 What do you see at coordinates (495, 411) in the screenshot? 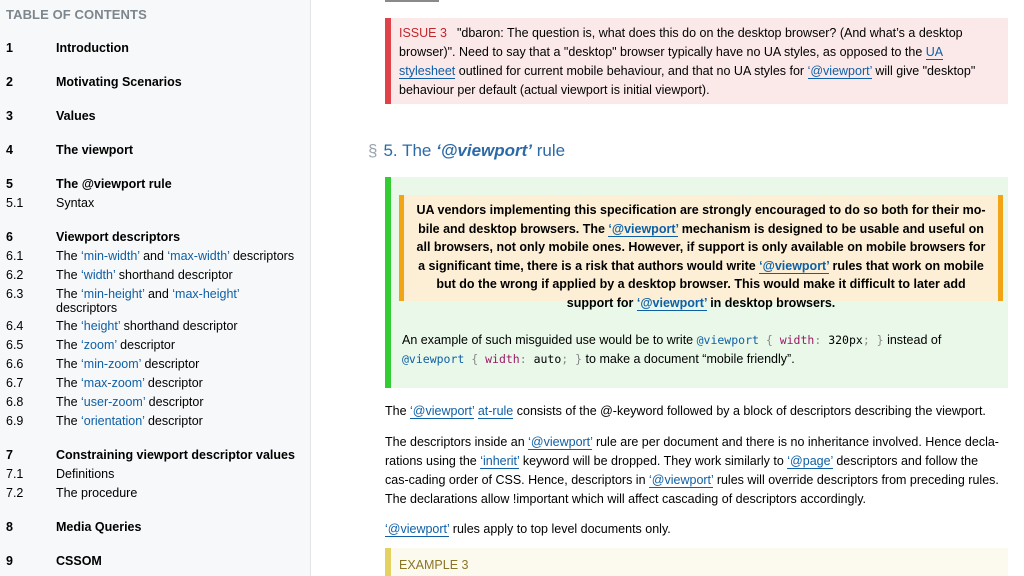
I see `at-rule-link: at-rule` at bounding box center [495, 411].